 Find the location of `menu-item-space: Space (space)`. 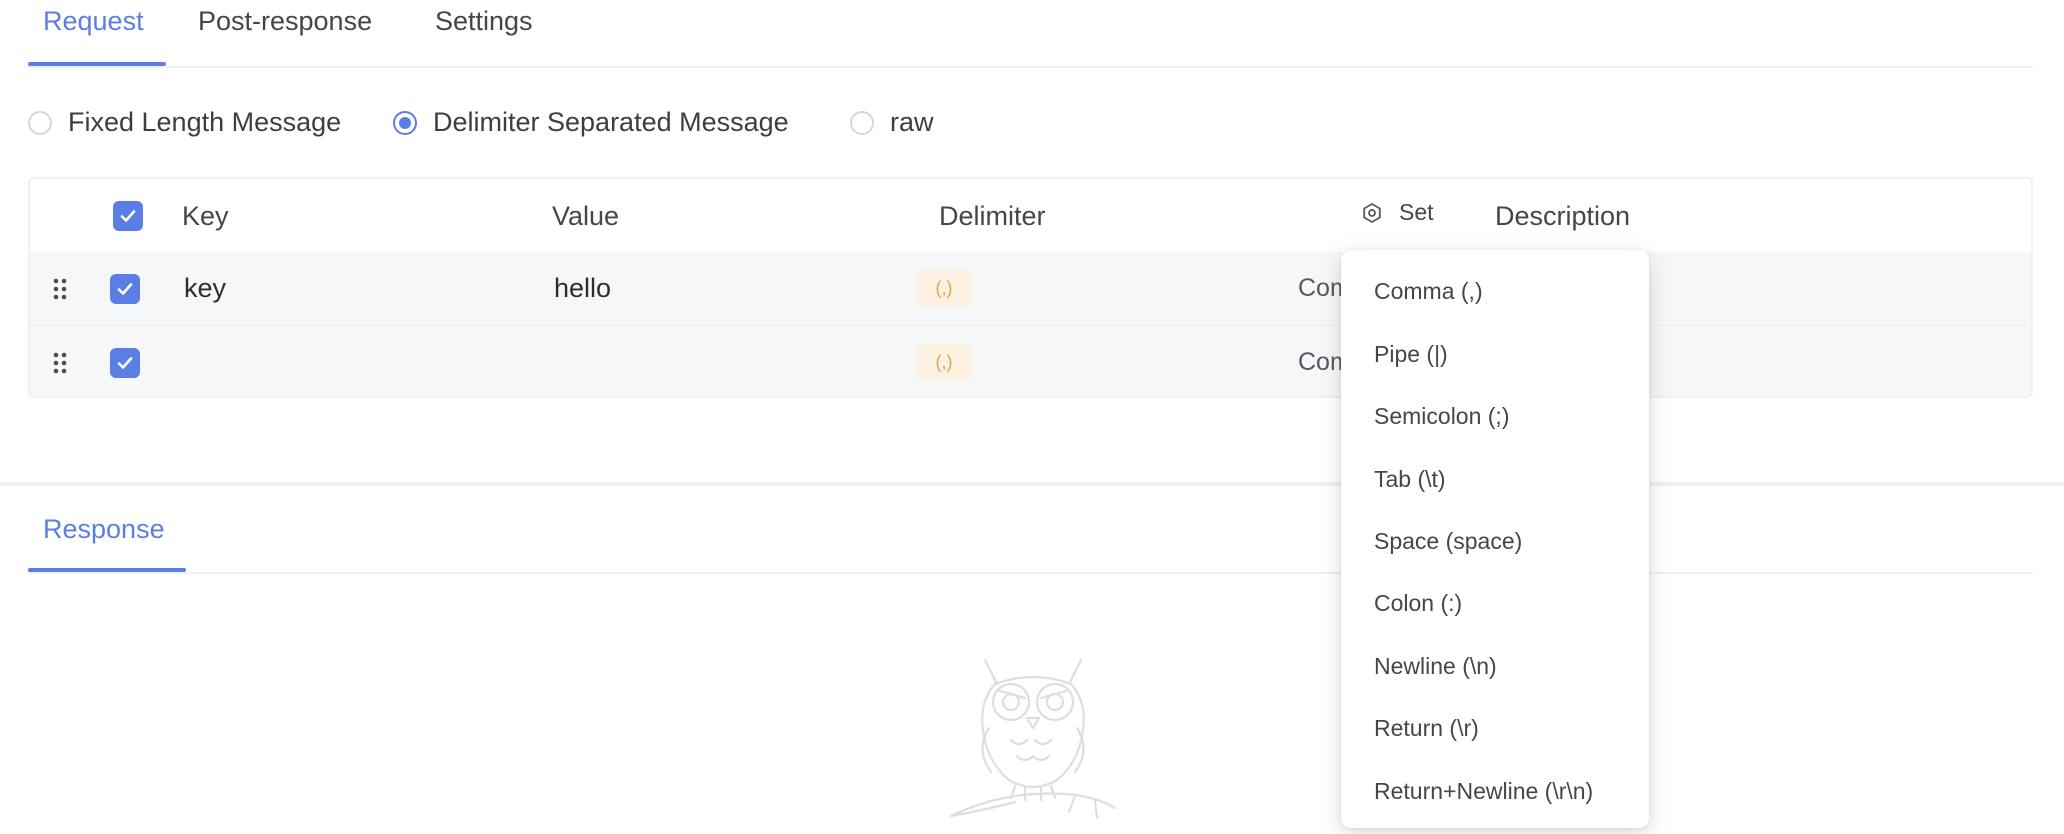

menu-item-space: Space (space) is located at coordinates (1448, 541).